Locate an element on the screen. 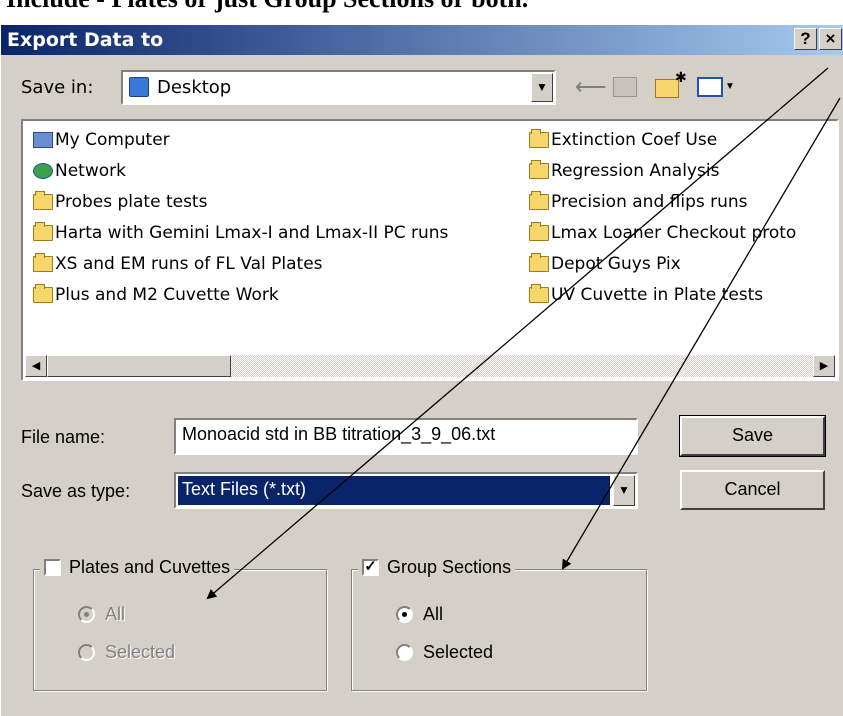  list-item: XS and EM runs of FL Val Plates is located at coordinates (178, 264).